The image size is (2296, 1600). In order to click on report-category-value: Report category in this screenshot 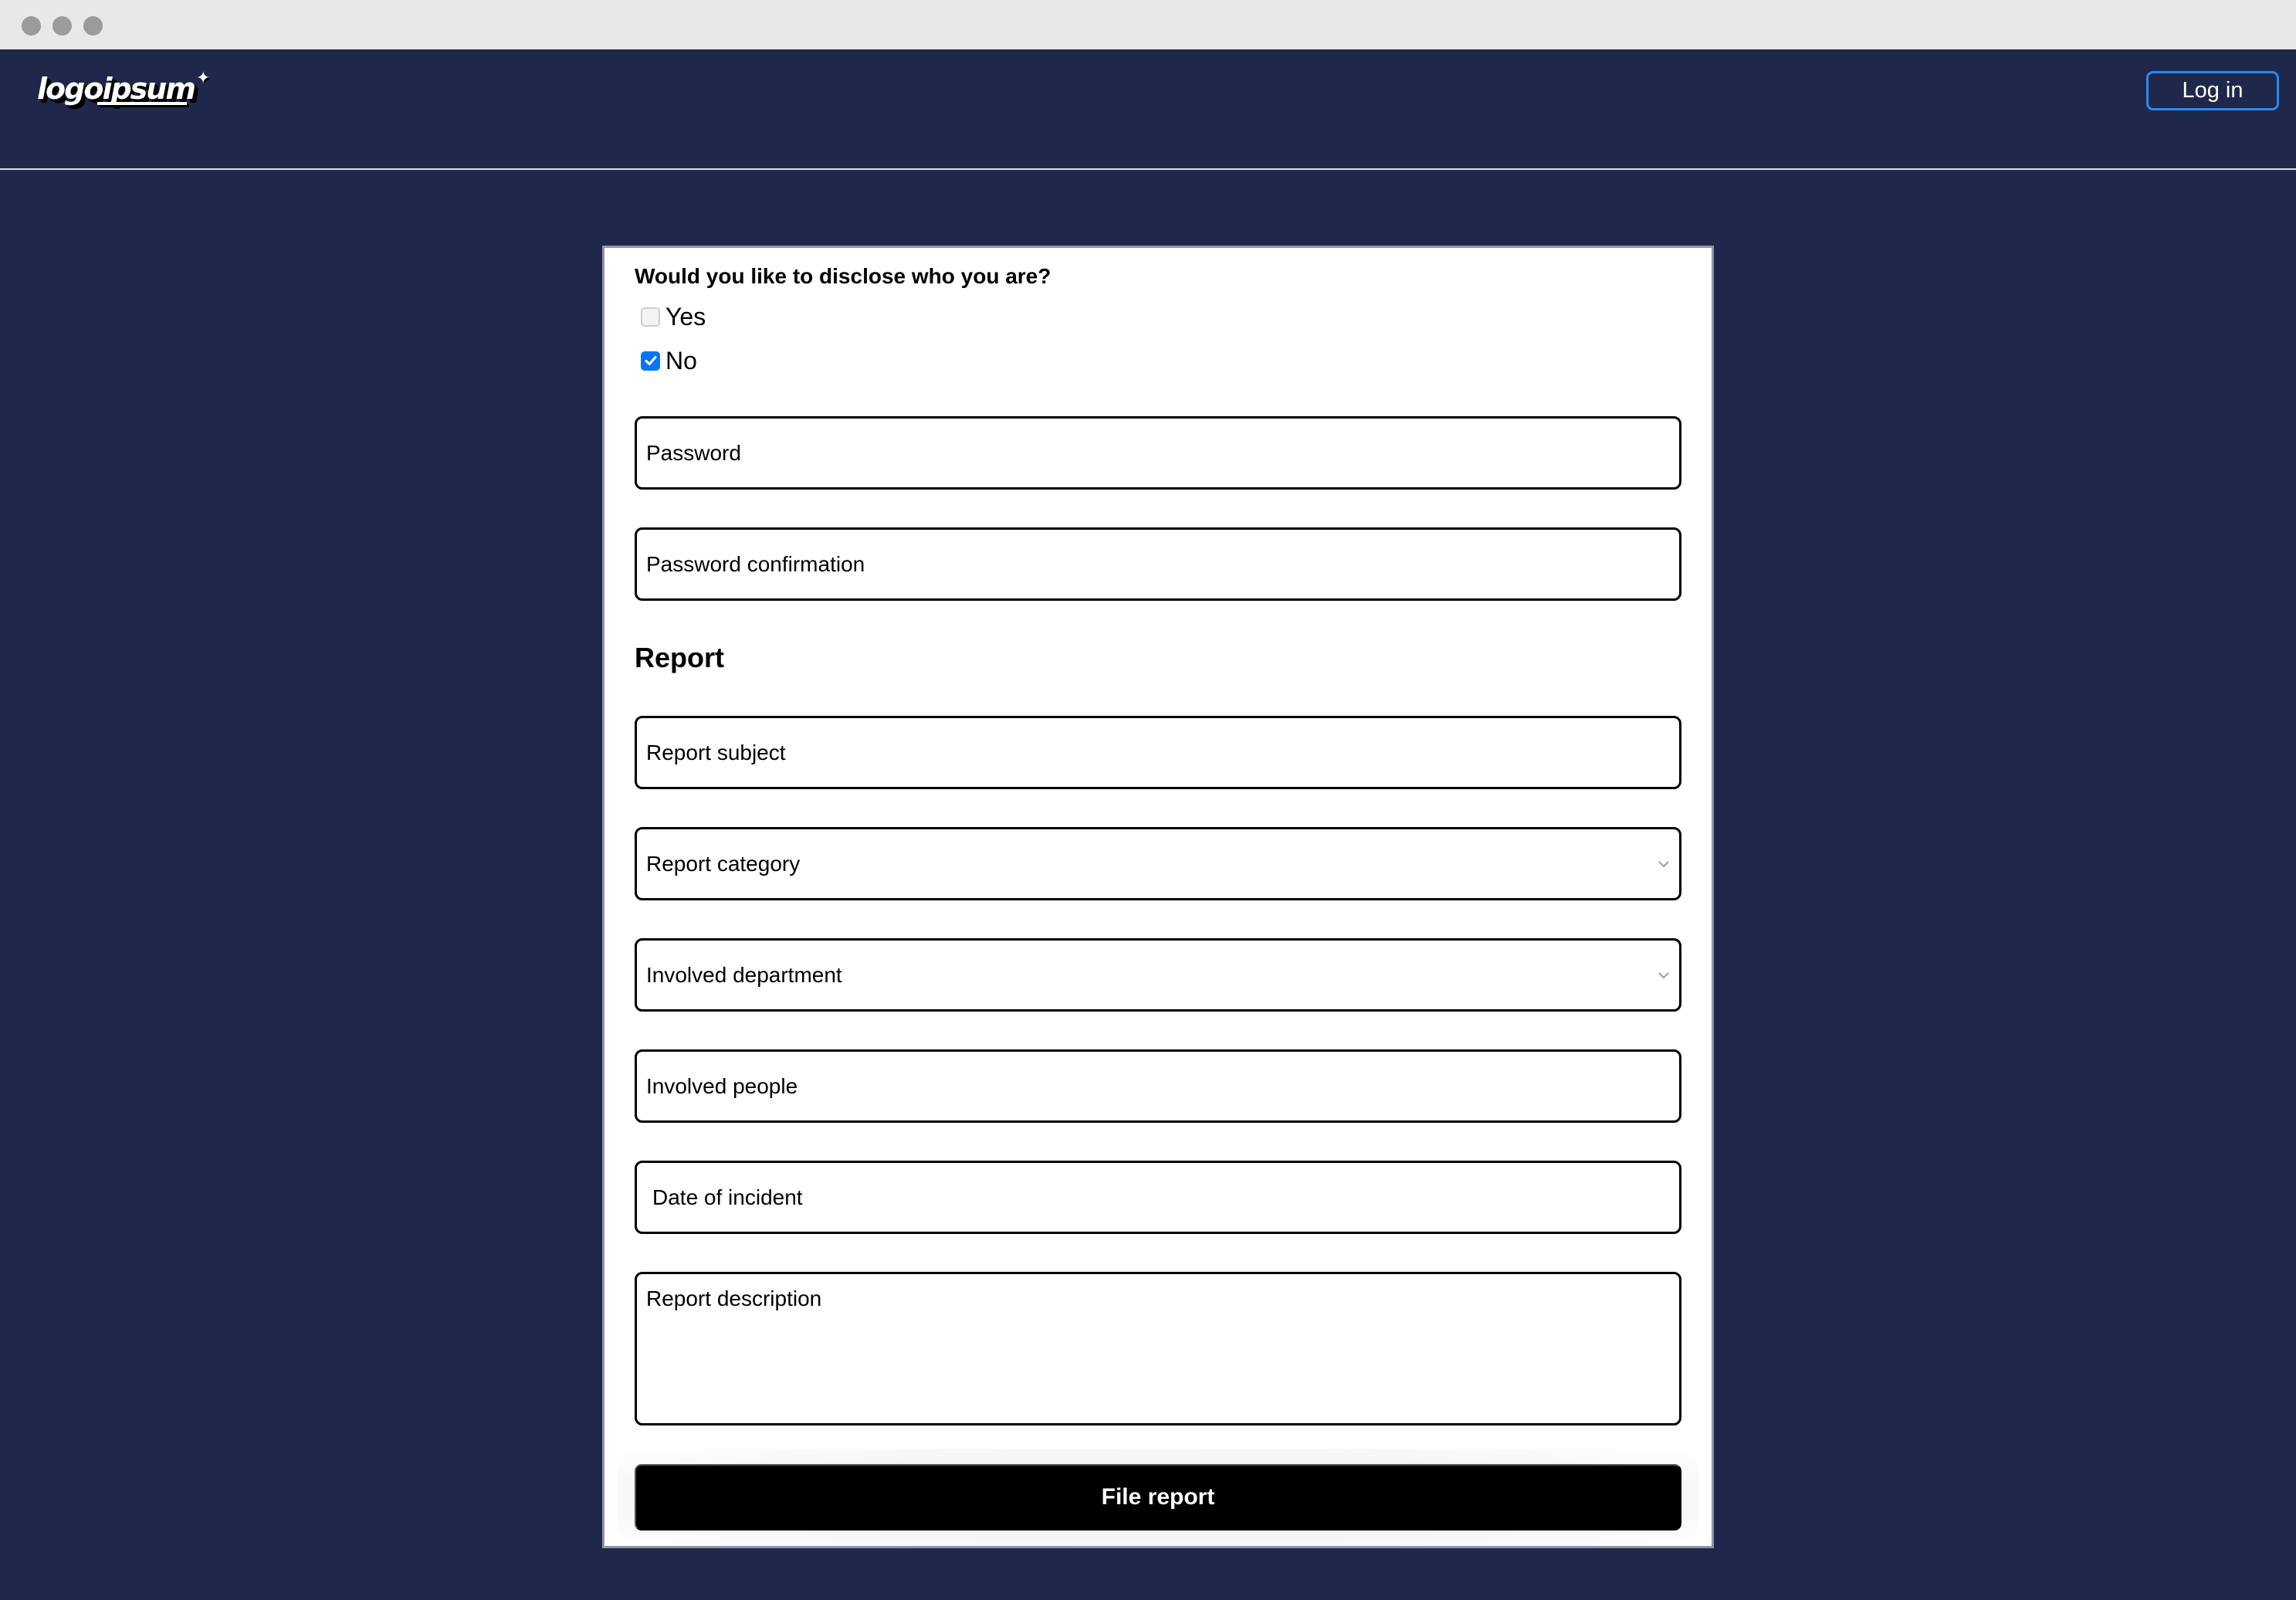, I will do `click(723, 863)`.